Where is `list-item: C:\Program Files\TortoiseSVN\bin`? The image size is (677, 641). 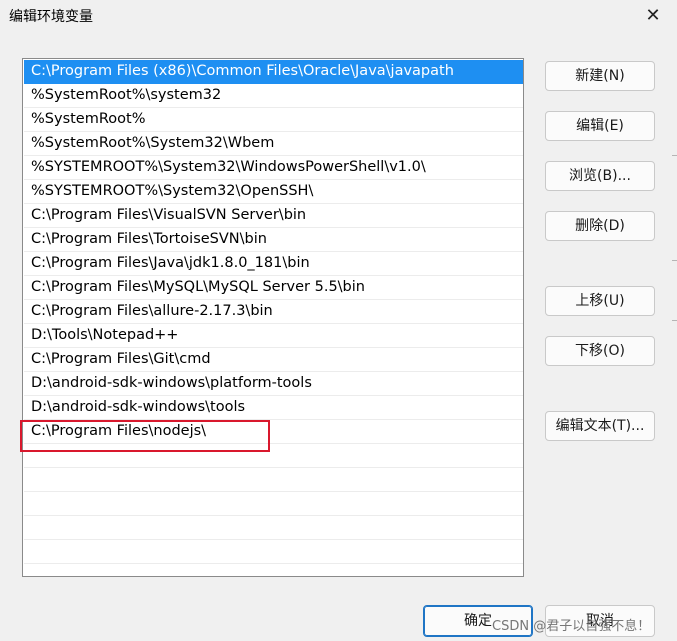 list-item: C:\Program Files\TortoiseSVN\bin is located at coordinates (273, 240).